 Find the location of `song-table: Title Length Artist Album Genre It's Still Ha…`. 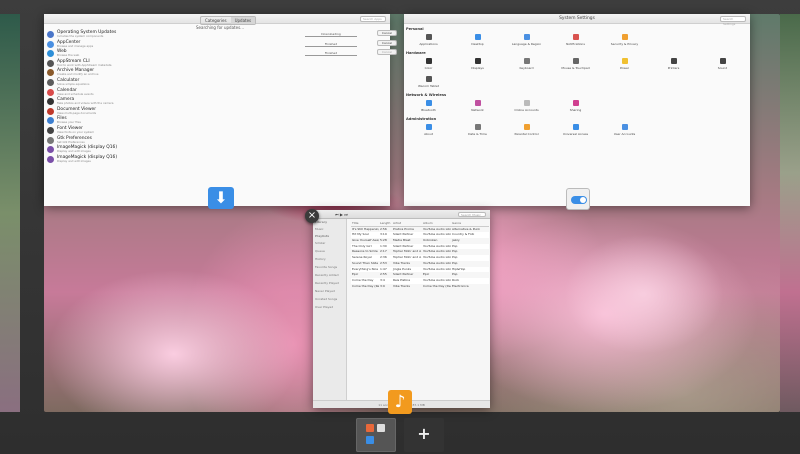

song-table: Title Length Artist Album Genre It's Still Ha… is located at coordinates (420, 255).